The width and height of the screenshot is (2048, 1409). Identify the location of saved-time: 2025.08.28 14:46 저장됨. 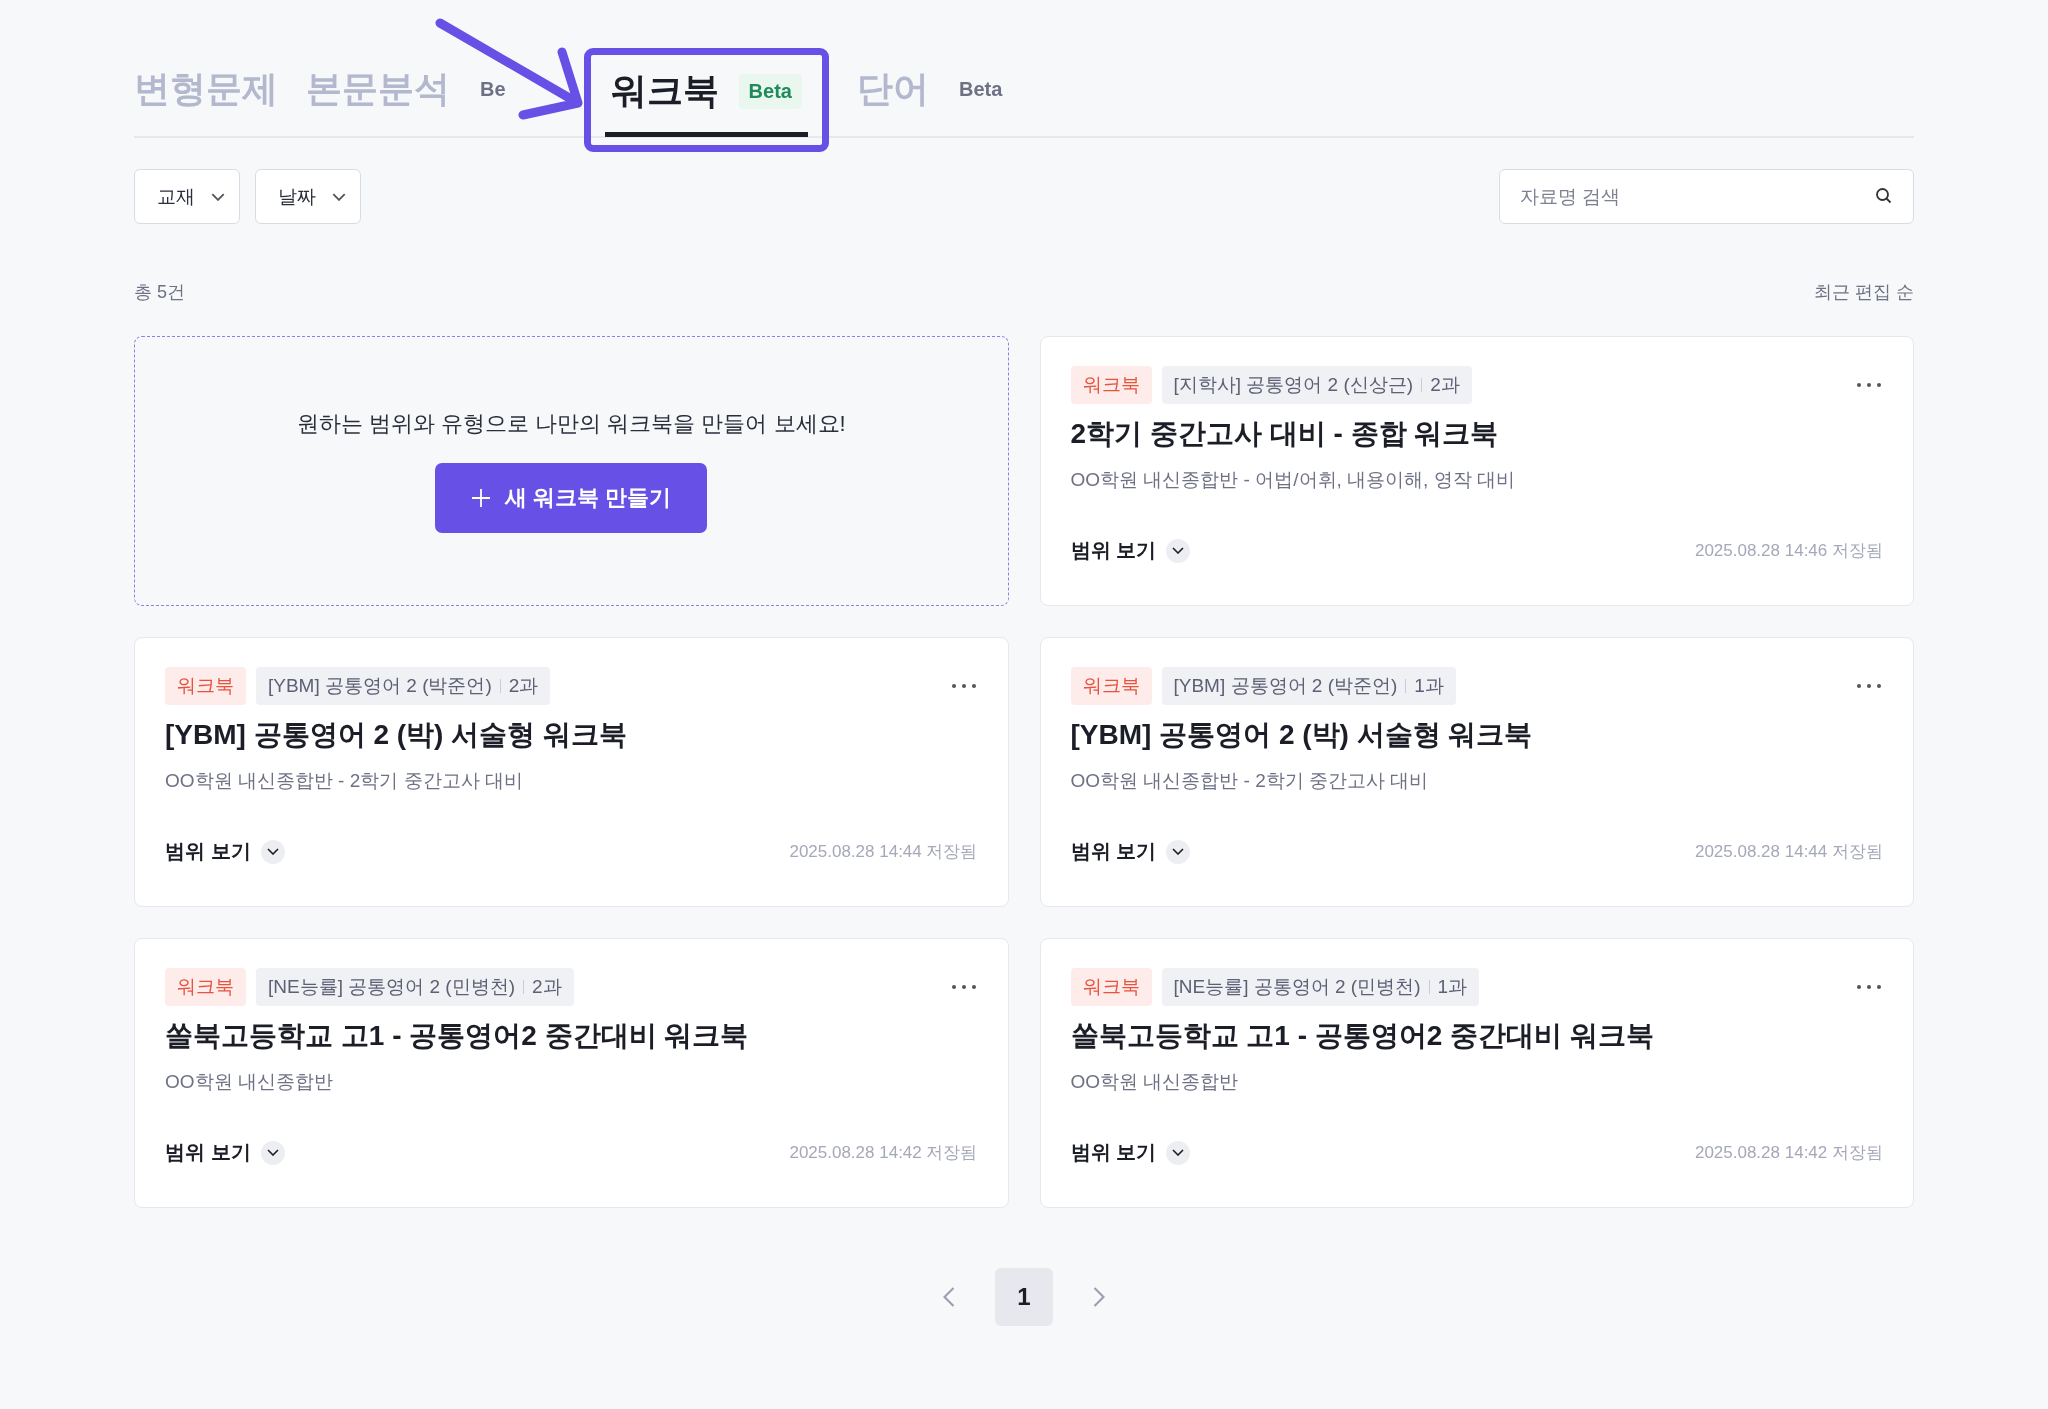
(1788, 551).